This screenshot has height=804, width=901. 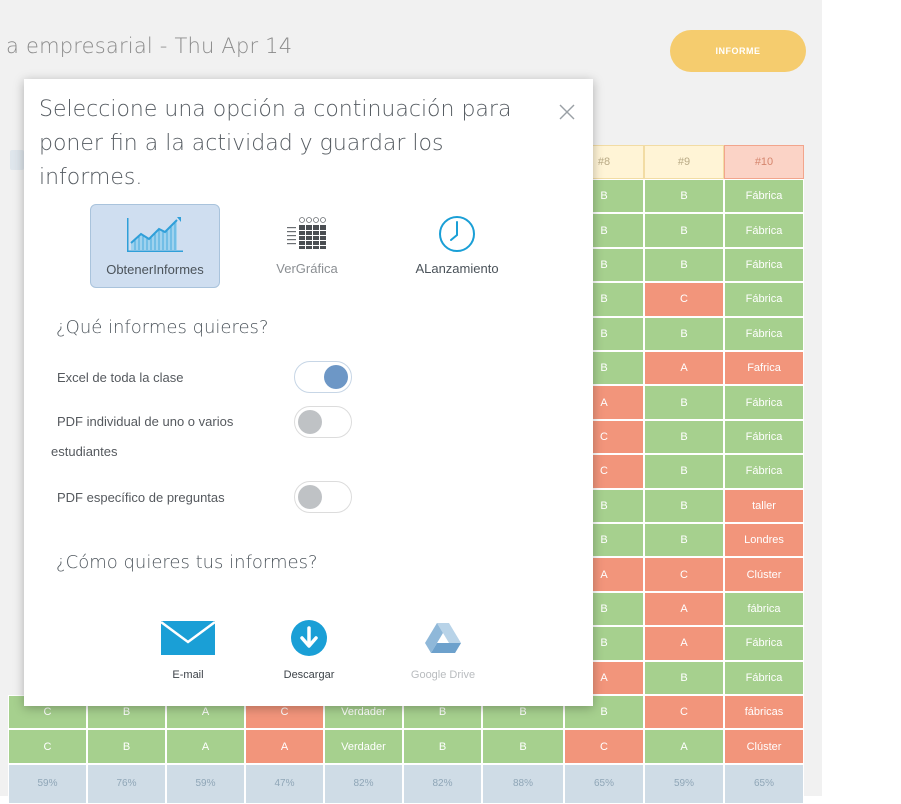 I want to click on column-header: #10, so click(x=764, y=162).